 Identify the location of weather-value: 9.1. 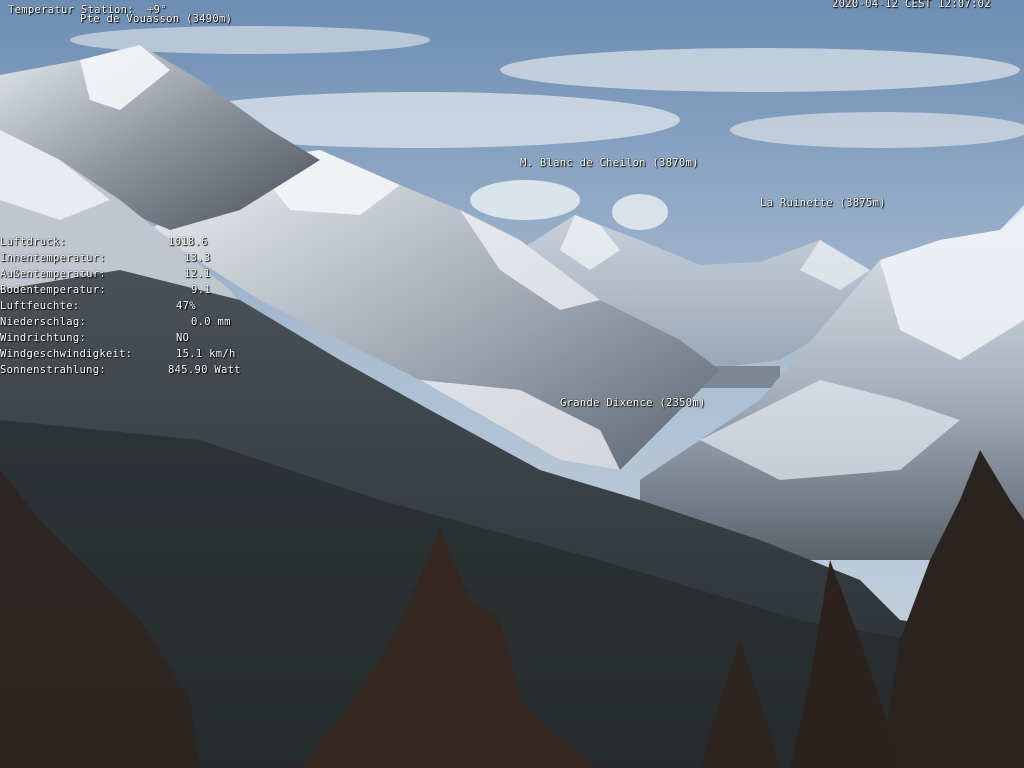
(201, 290).